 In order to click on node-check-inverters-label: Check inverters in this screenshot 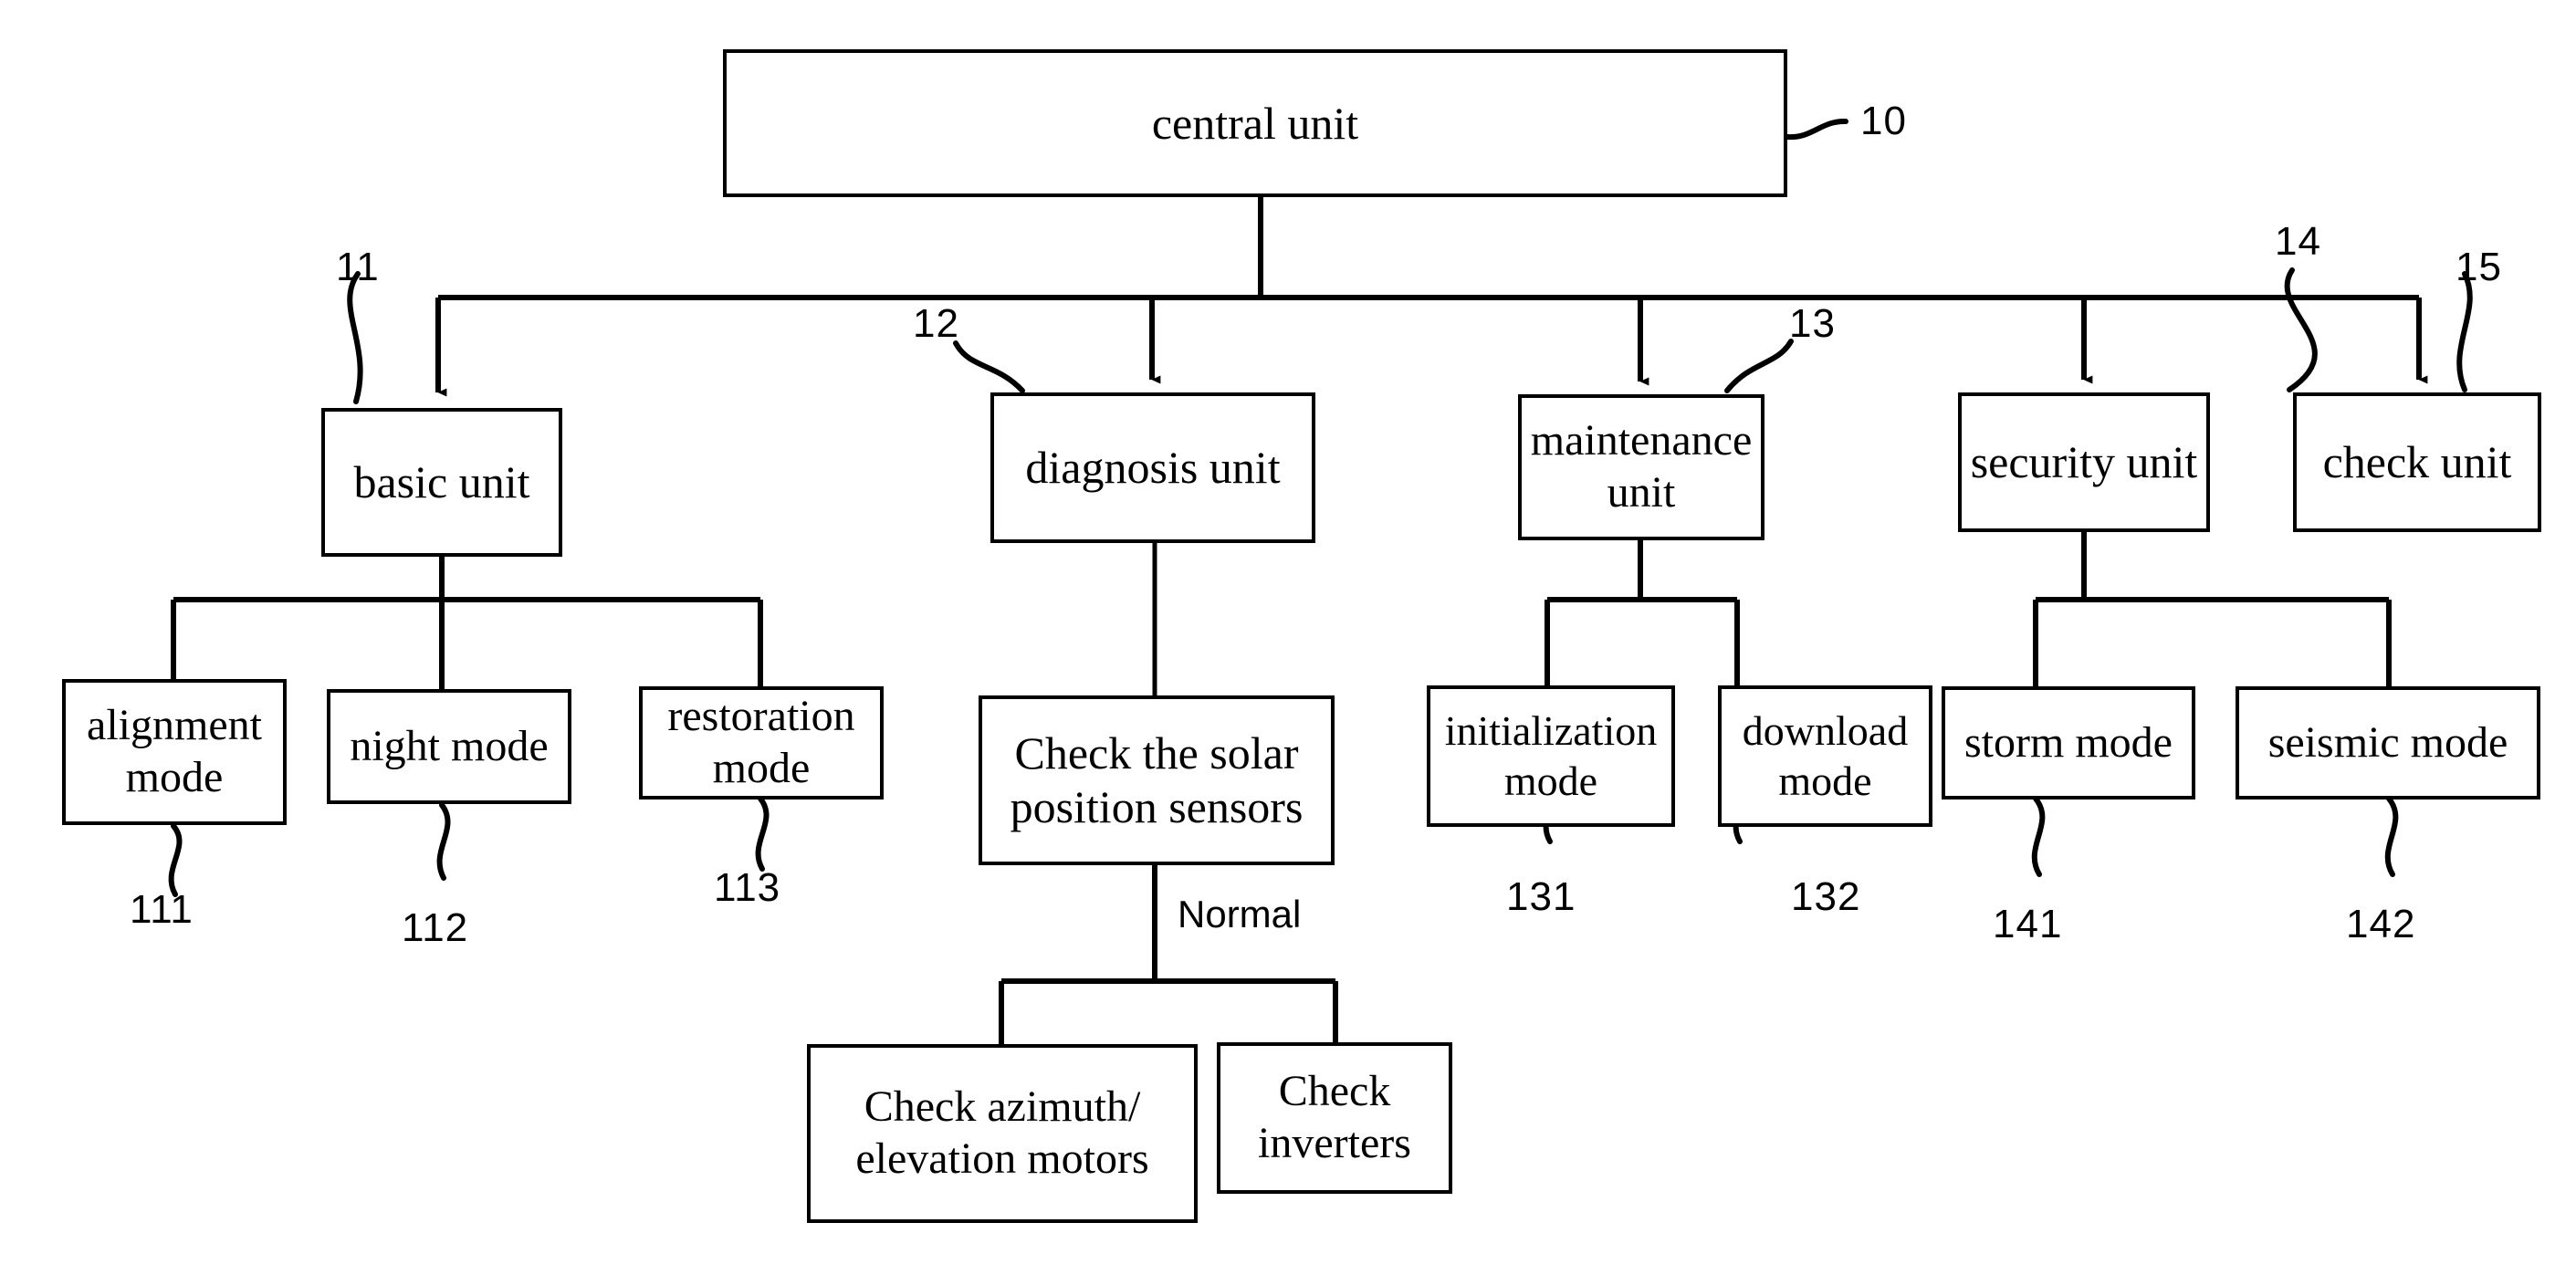, I will do `click(1335, 1117)`.